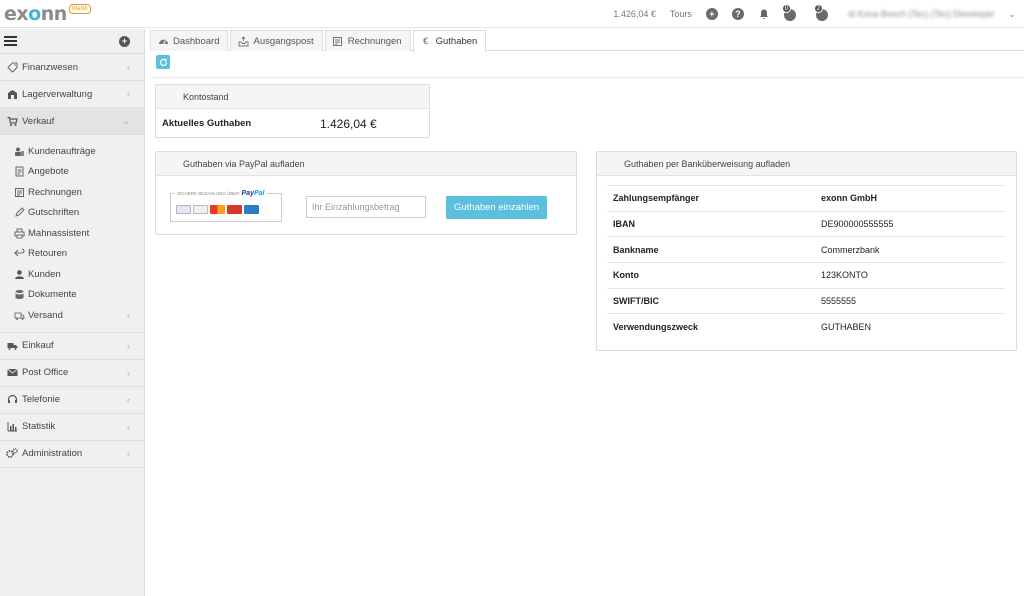 This screenshot has height=596, width=1024. I want to click on truck-icon, so click(12, 346).